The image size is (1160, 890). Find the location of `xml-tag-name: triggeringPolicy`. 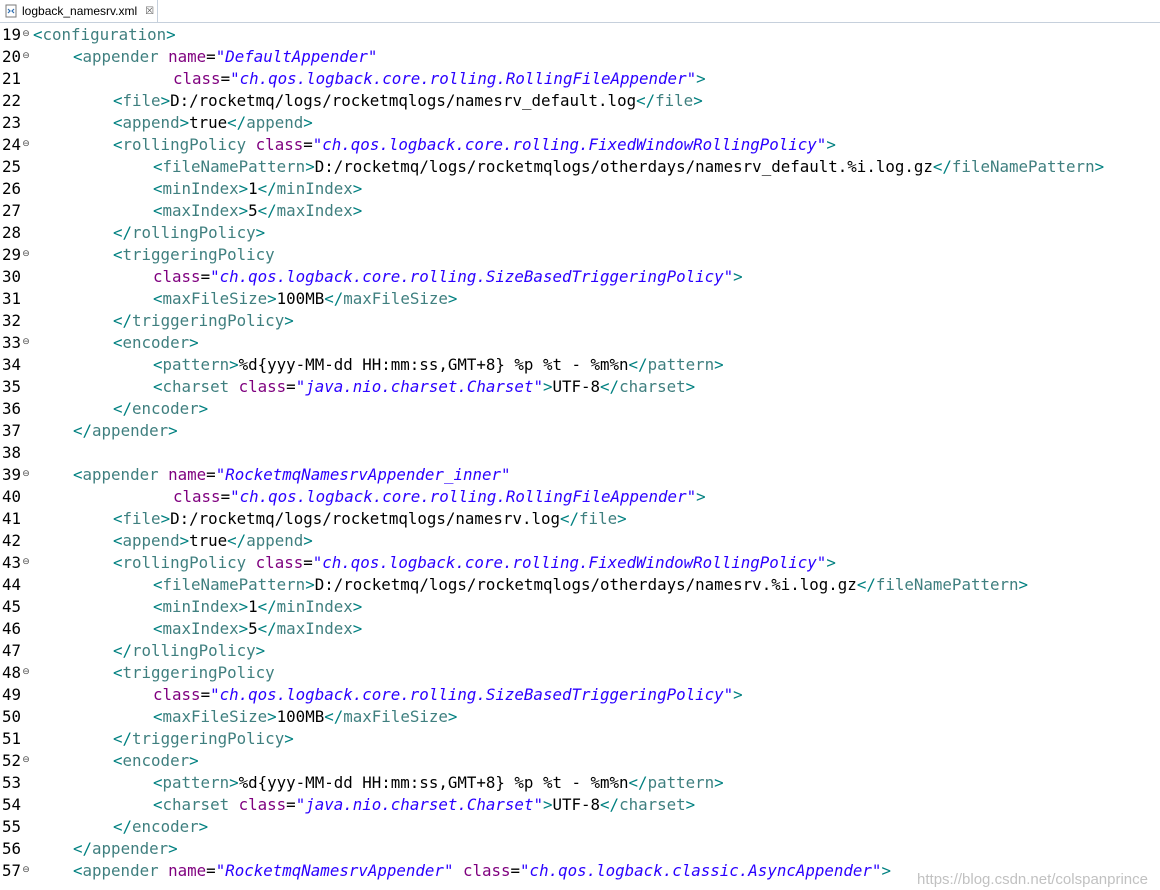

xml-tag-name: triggeringPolicy is located at coordinates (208, 320).